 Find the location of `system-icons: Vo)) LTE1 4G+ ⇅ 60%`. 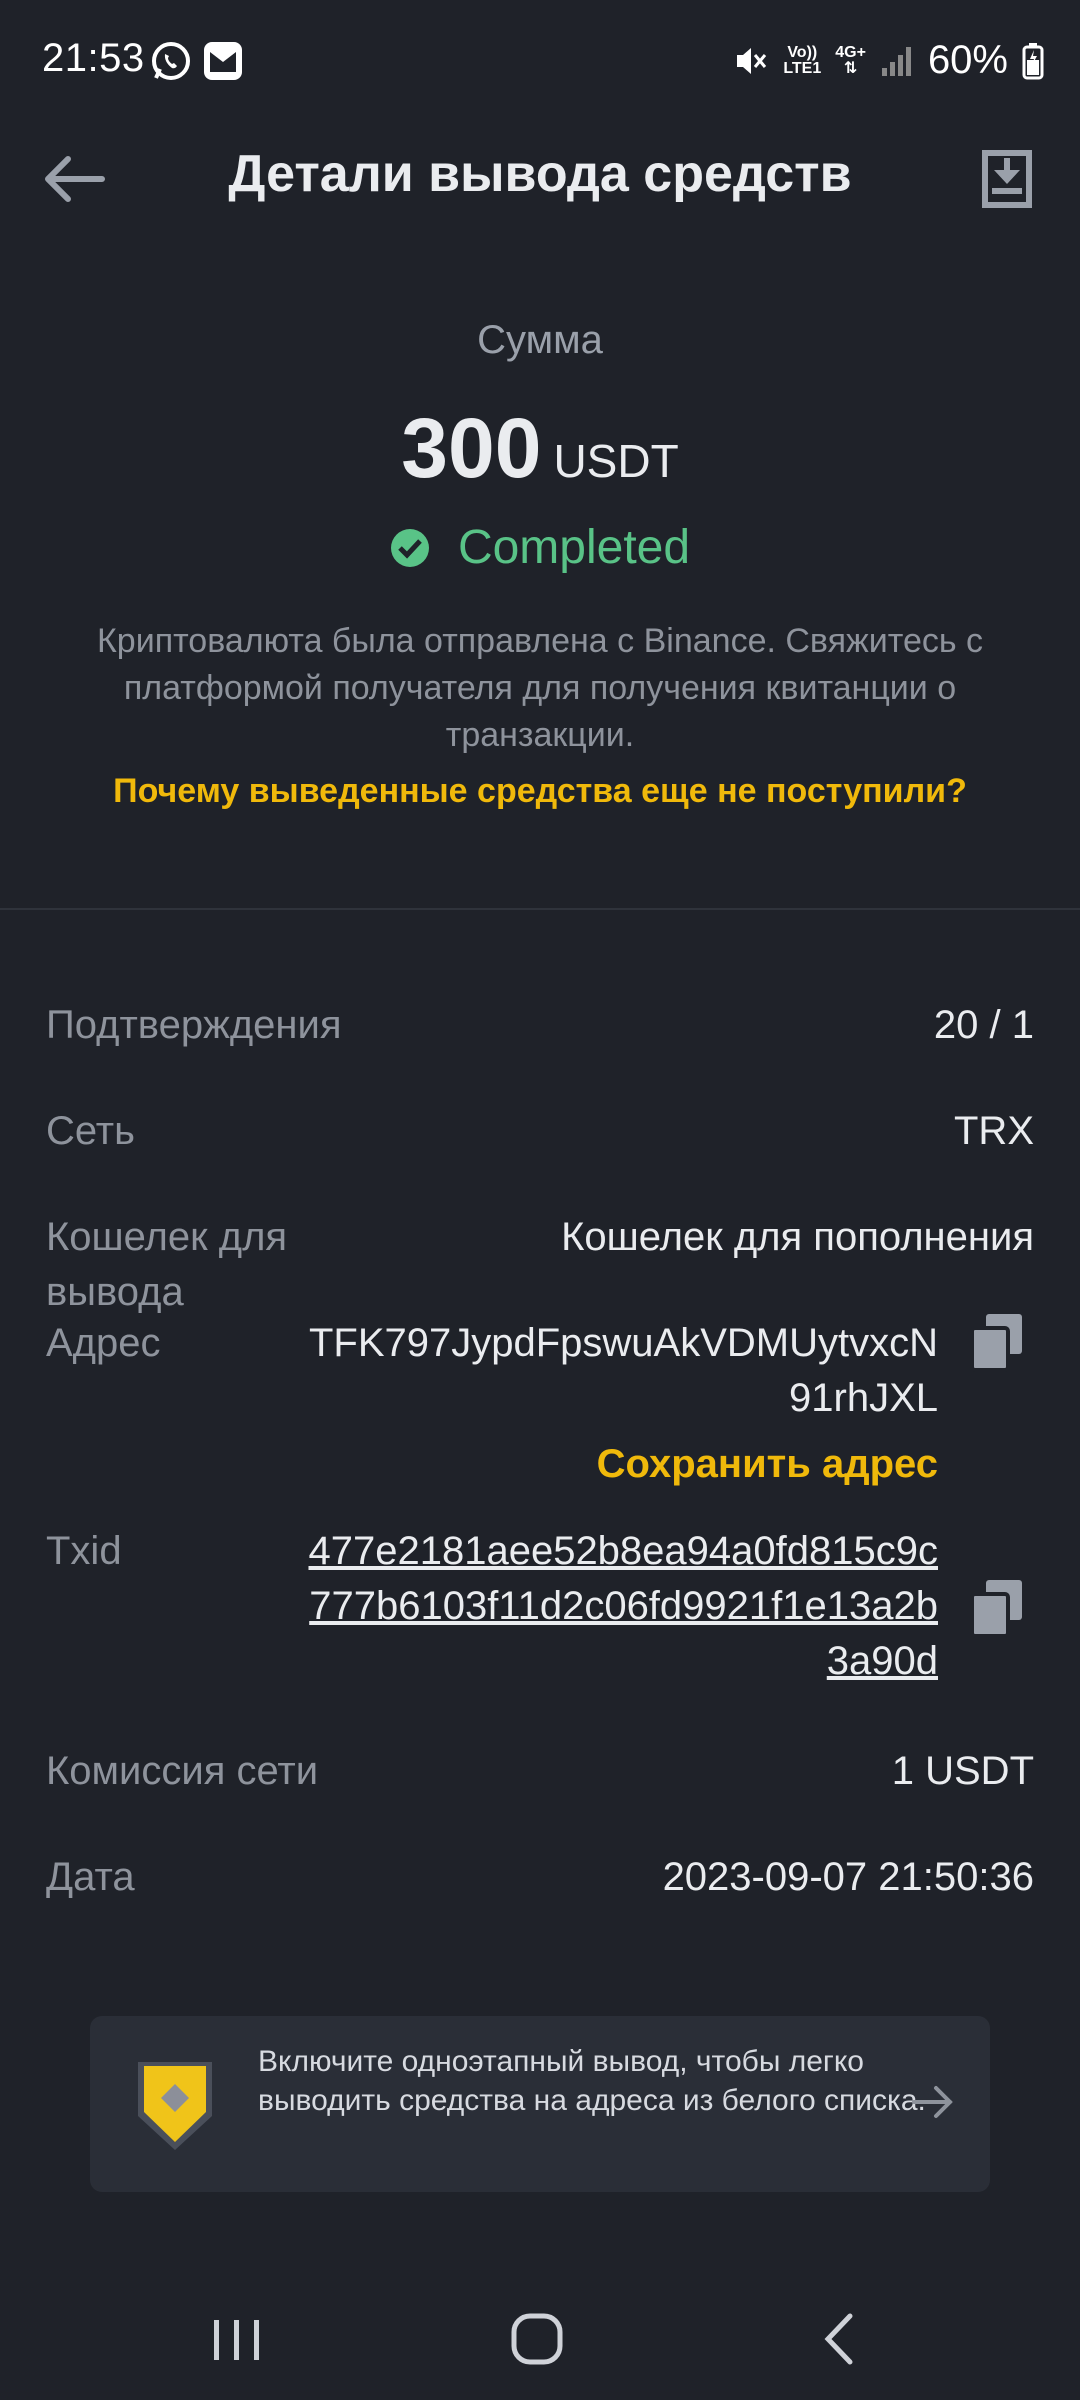

system-icons: Vo)) LTE1 4G+ ⇅ 60% is located at coordinates (888, 60).